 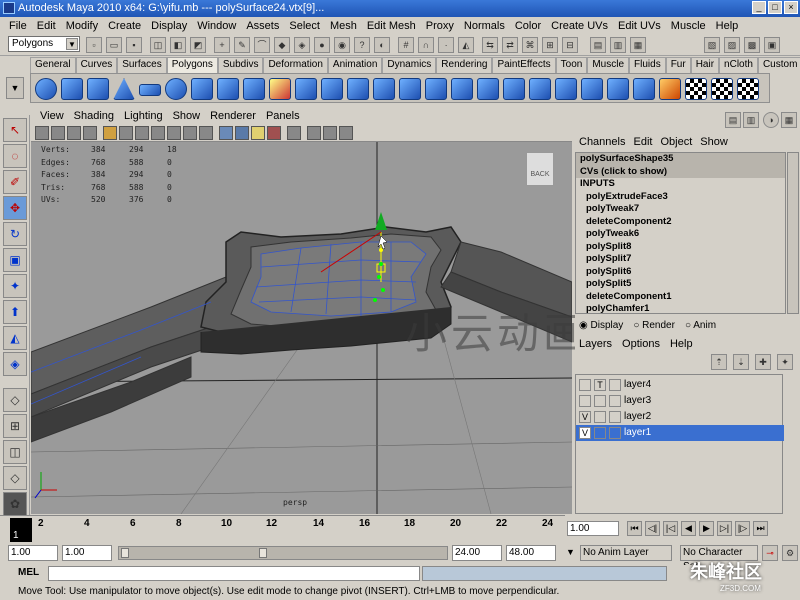 What do you see at coordinates (126, 133) in the screenshot?
I see `film-gate-icon` at bounding box center [126, 133].